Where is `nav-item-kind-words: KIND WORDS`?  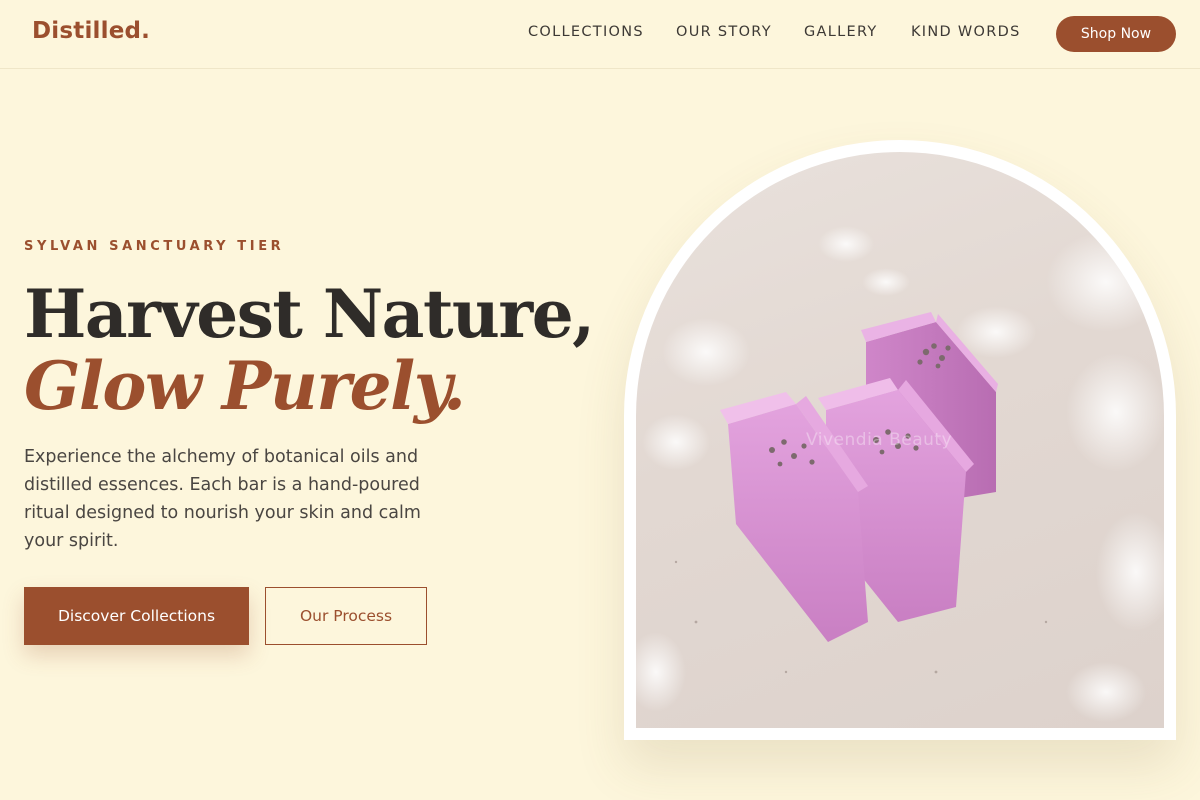
nav-item-kind-words: KIND WORDS is located at coordinates (966, 32).